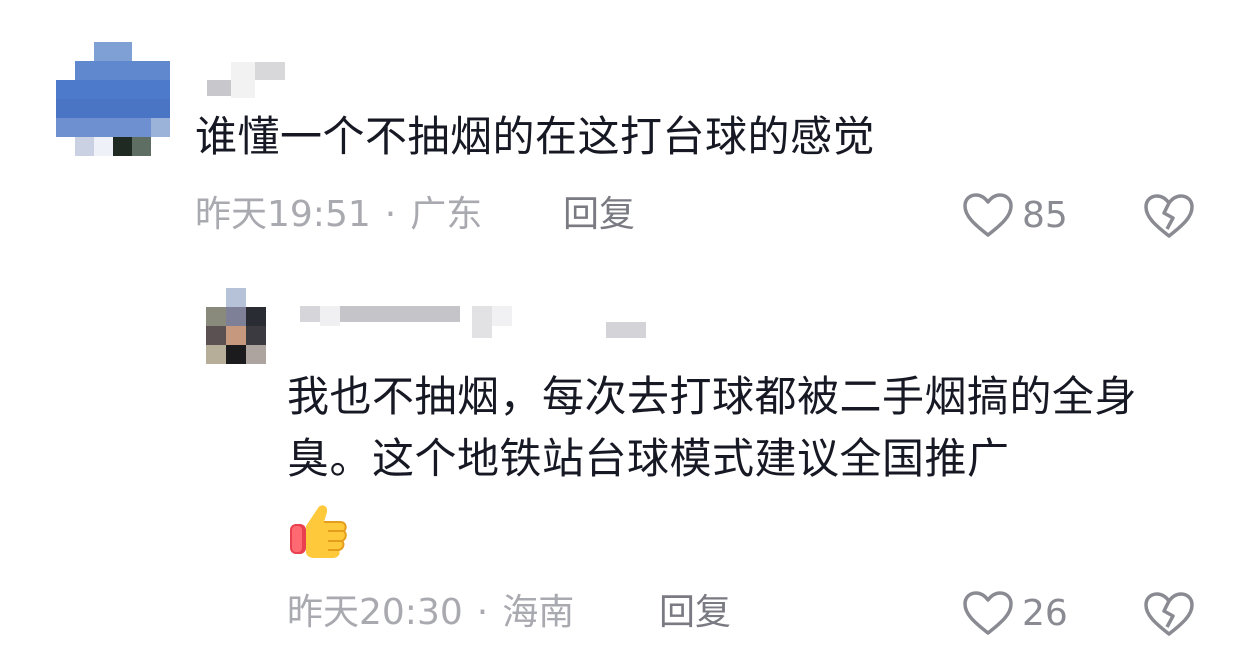 This screenshot has height=666, width=1259. What do you see at coordinates (446, 214) in the screenshot?
I see `comment-location: 广东` at bounding box center [446, 214].